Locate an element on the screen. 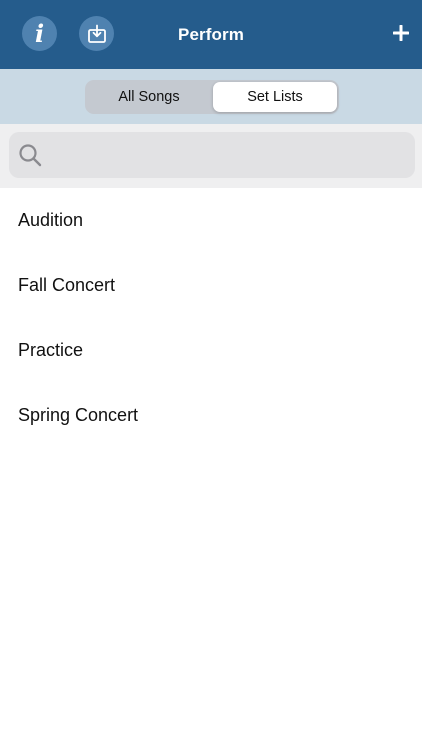  search-area is located at coordinates (211, 156).